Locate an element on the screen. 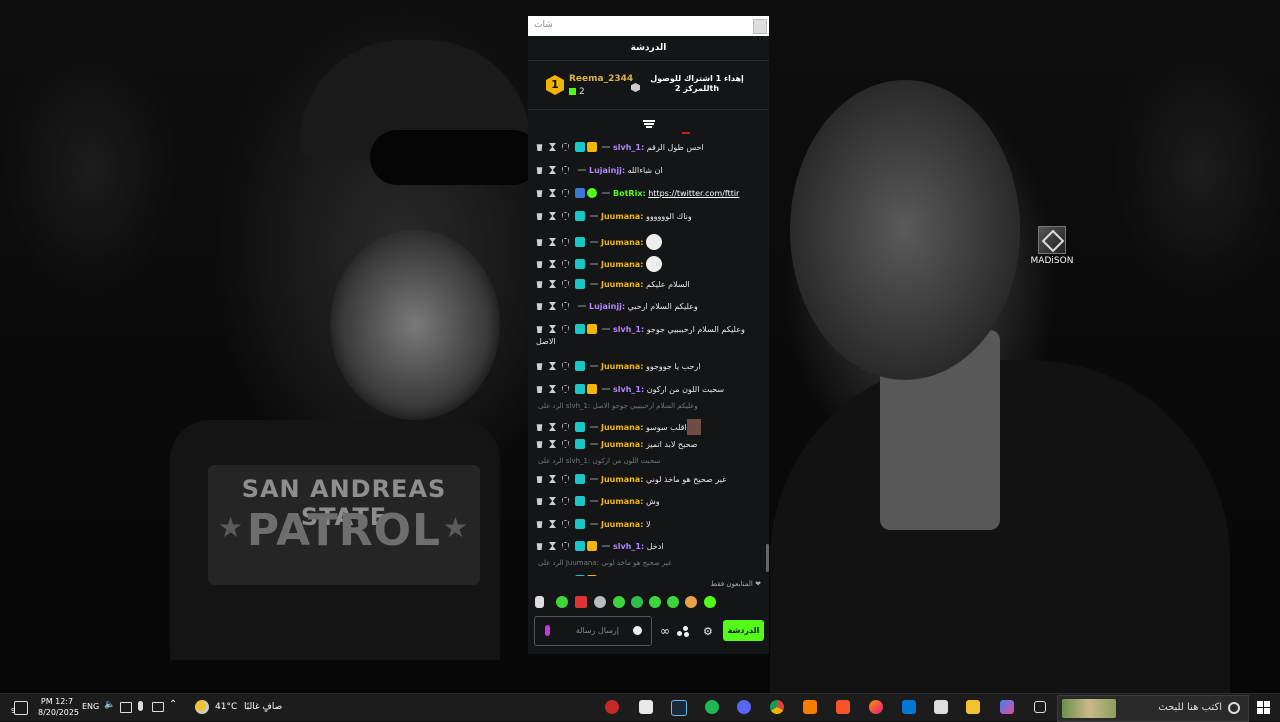 This screenshot has width=1280, height=722. chevron-up-icon: ⌃ is located at coordinates (173, 704).